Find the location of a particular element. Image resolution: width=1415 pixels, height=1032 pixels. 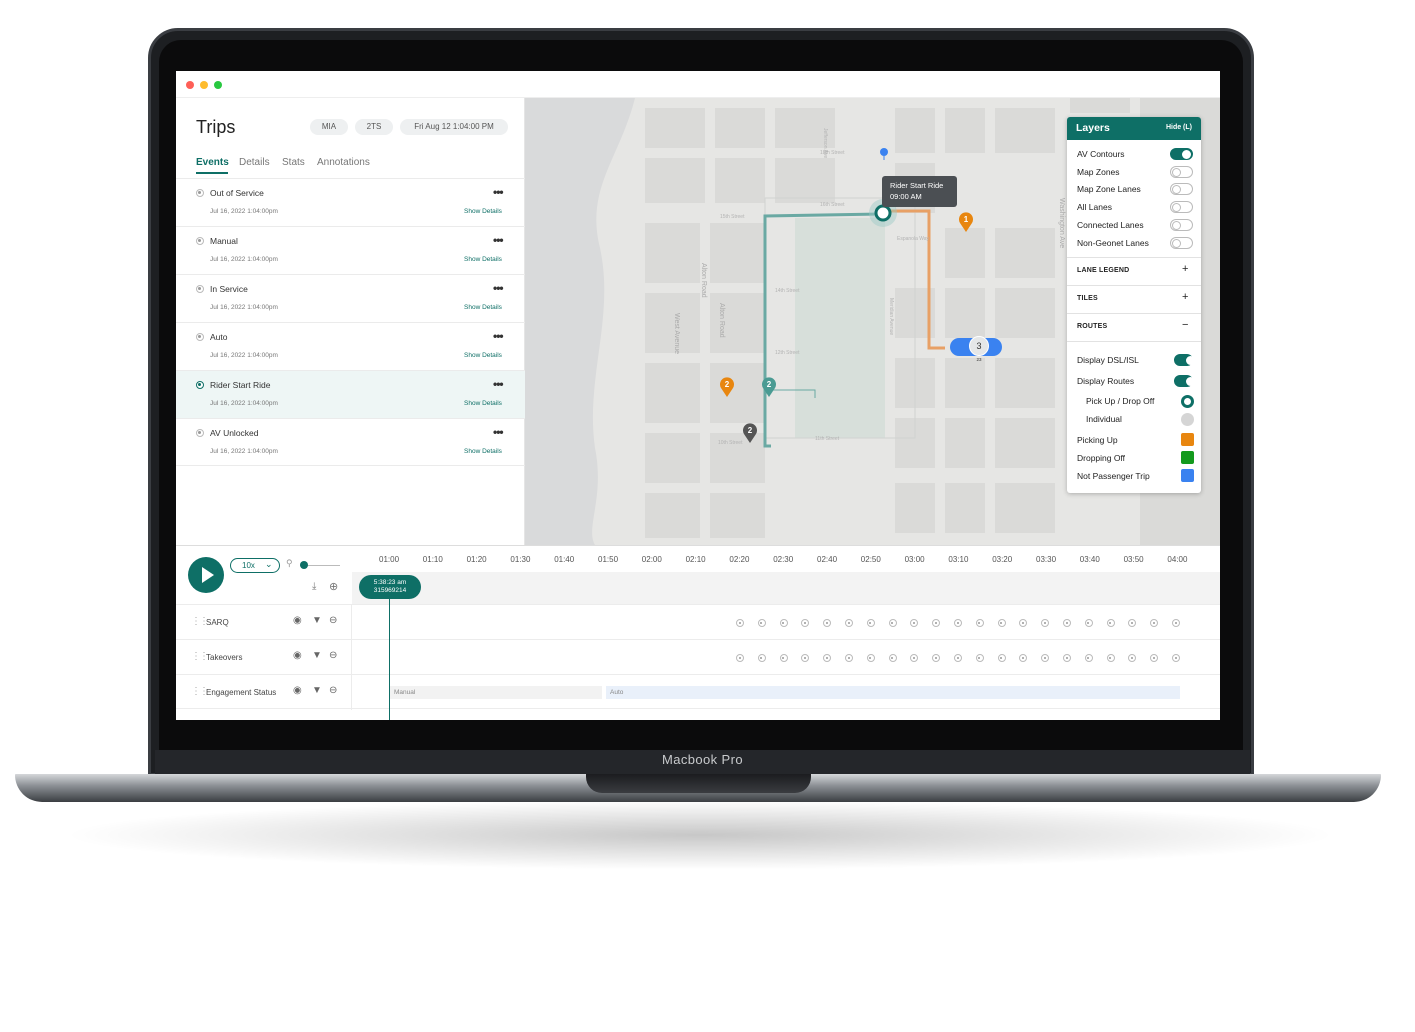

toggle-av-contours is located at coordinates (1181, 154).